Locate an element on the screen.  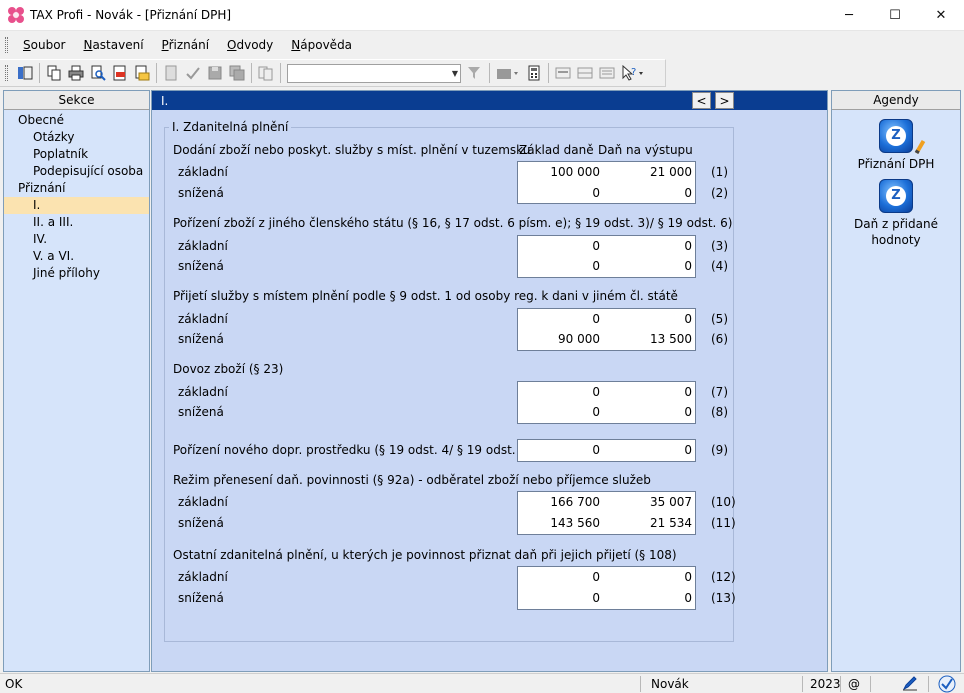
base-input-10: 166 700 is located at coordinates (560, 502).